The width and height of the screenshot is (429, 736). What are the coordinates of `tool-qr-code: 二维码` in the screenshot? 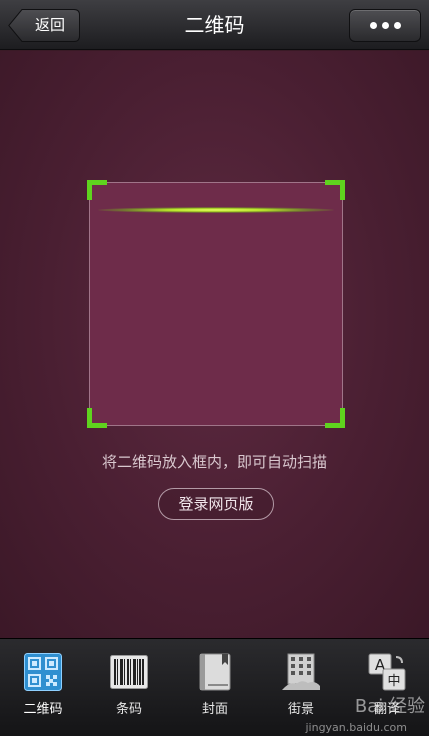 It's located at (43, 687).